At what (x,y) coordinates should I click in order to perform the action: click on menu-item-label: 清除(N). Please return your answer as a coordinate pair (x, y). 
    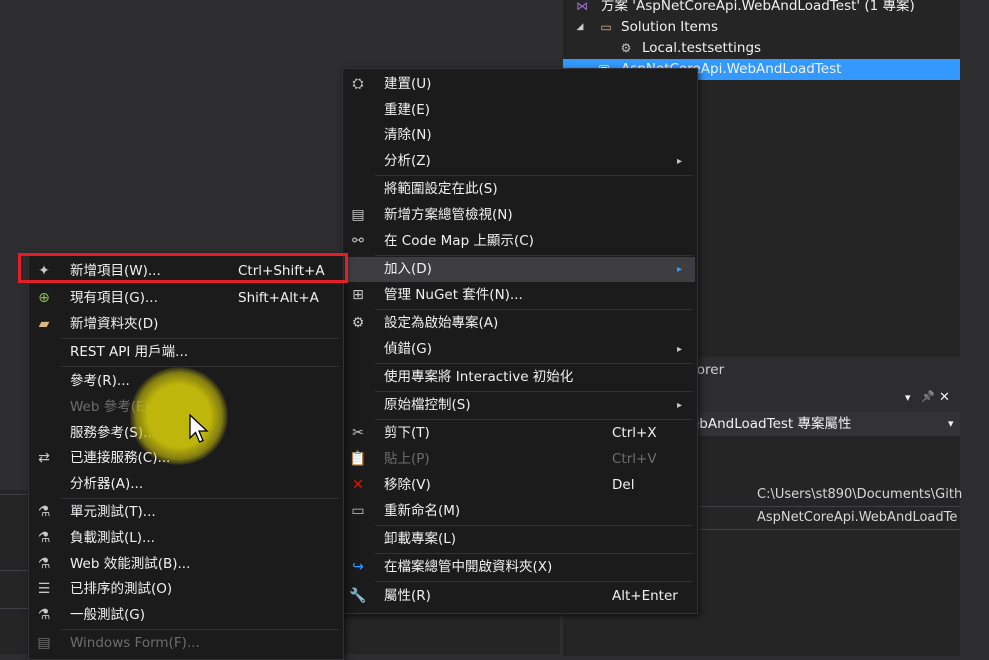
    Looking at the image, I should click on (408, 135).